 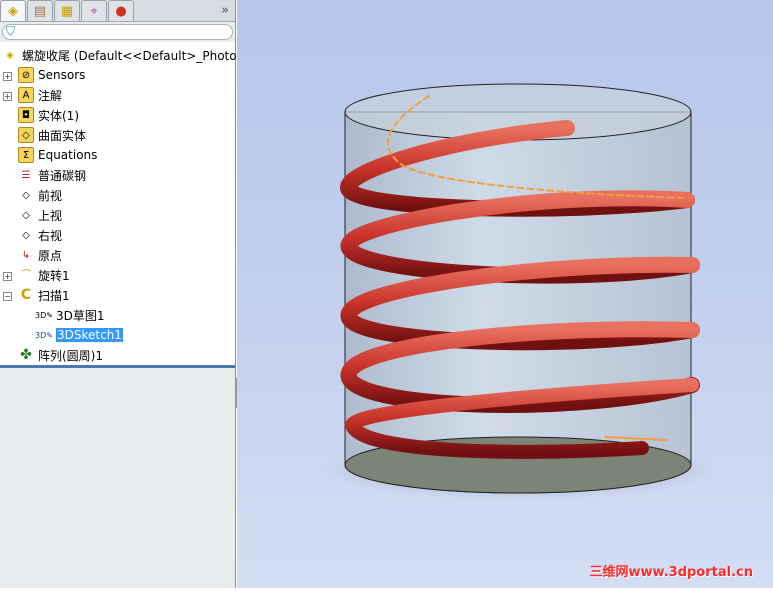 What do you see at coordinates (26, 155) in the screenshot?
I see `equations-folder-icon: Σ` at bounding box center [26, 155].